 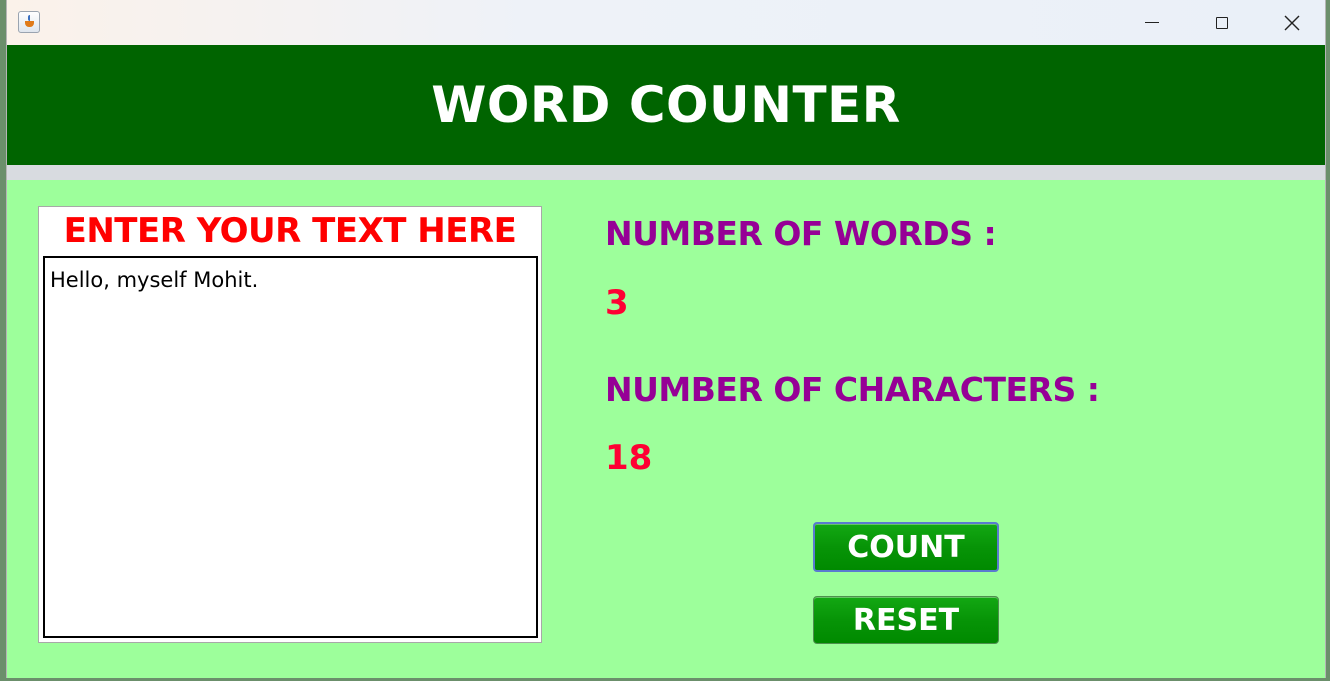 What do you see at coordinates (290, 231) in the screenshot?
I see `input-label: ENTER YOUR TEXT HERE` at bounding box center [290, 231].